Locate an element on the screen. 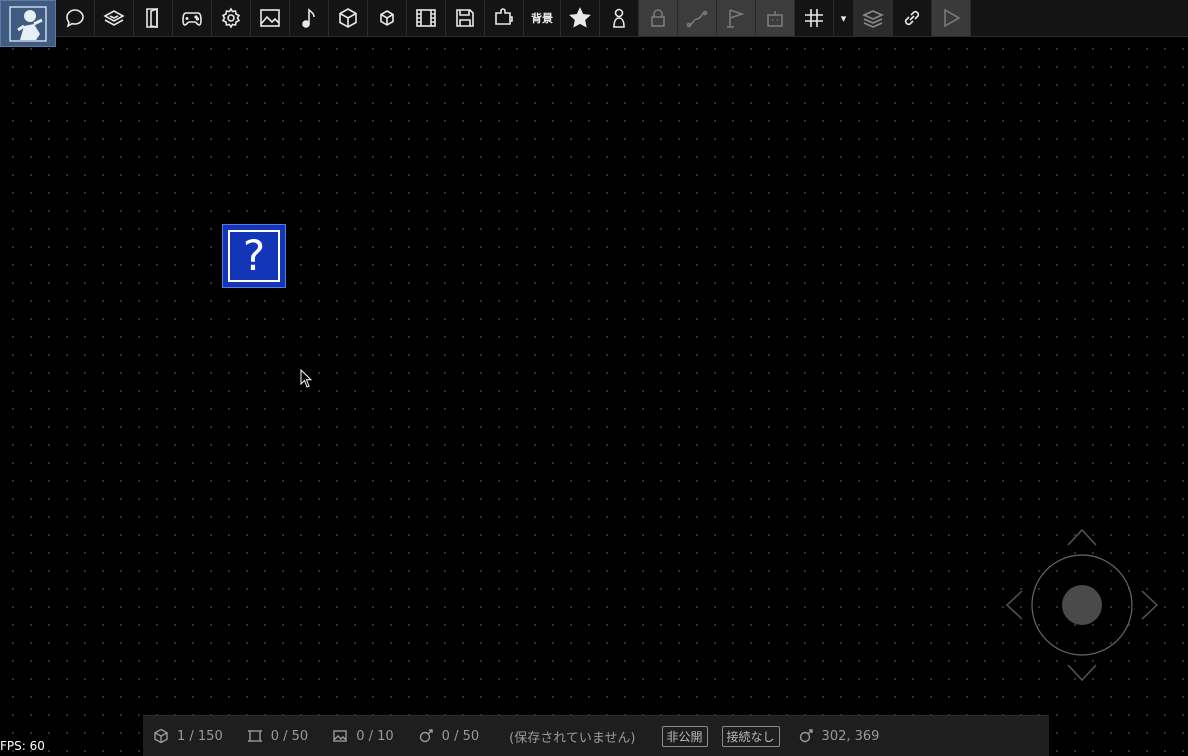 Image resolution: width=1188 pixels, height=756 pixels. link-icon is located at coordinates (912, 18).